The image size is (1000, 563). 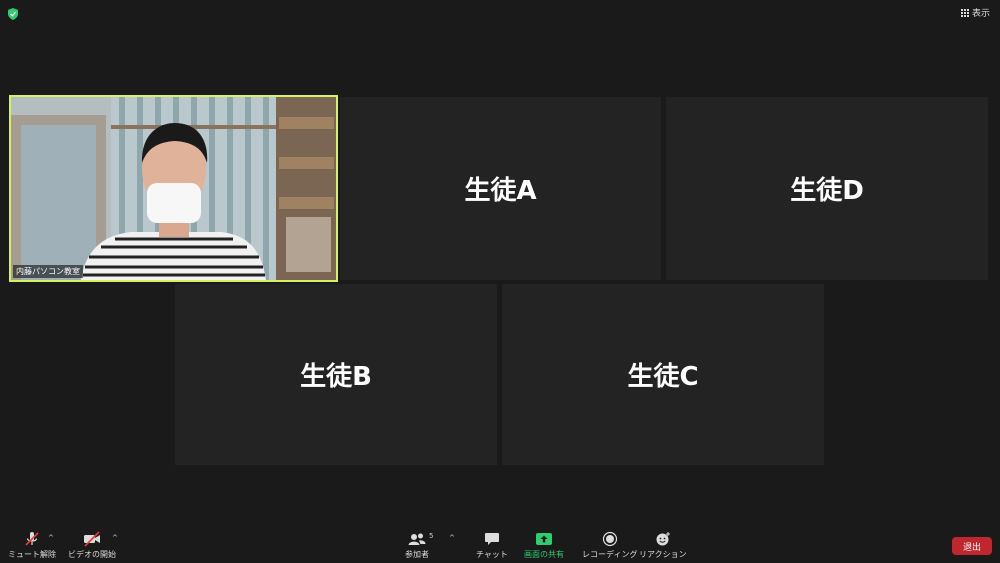 I want to click on unmute-label: ミュート解除, so click(x=32, y=554).